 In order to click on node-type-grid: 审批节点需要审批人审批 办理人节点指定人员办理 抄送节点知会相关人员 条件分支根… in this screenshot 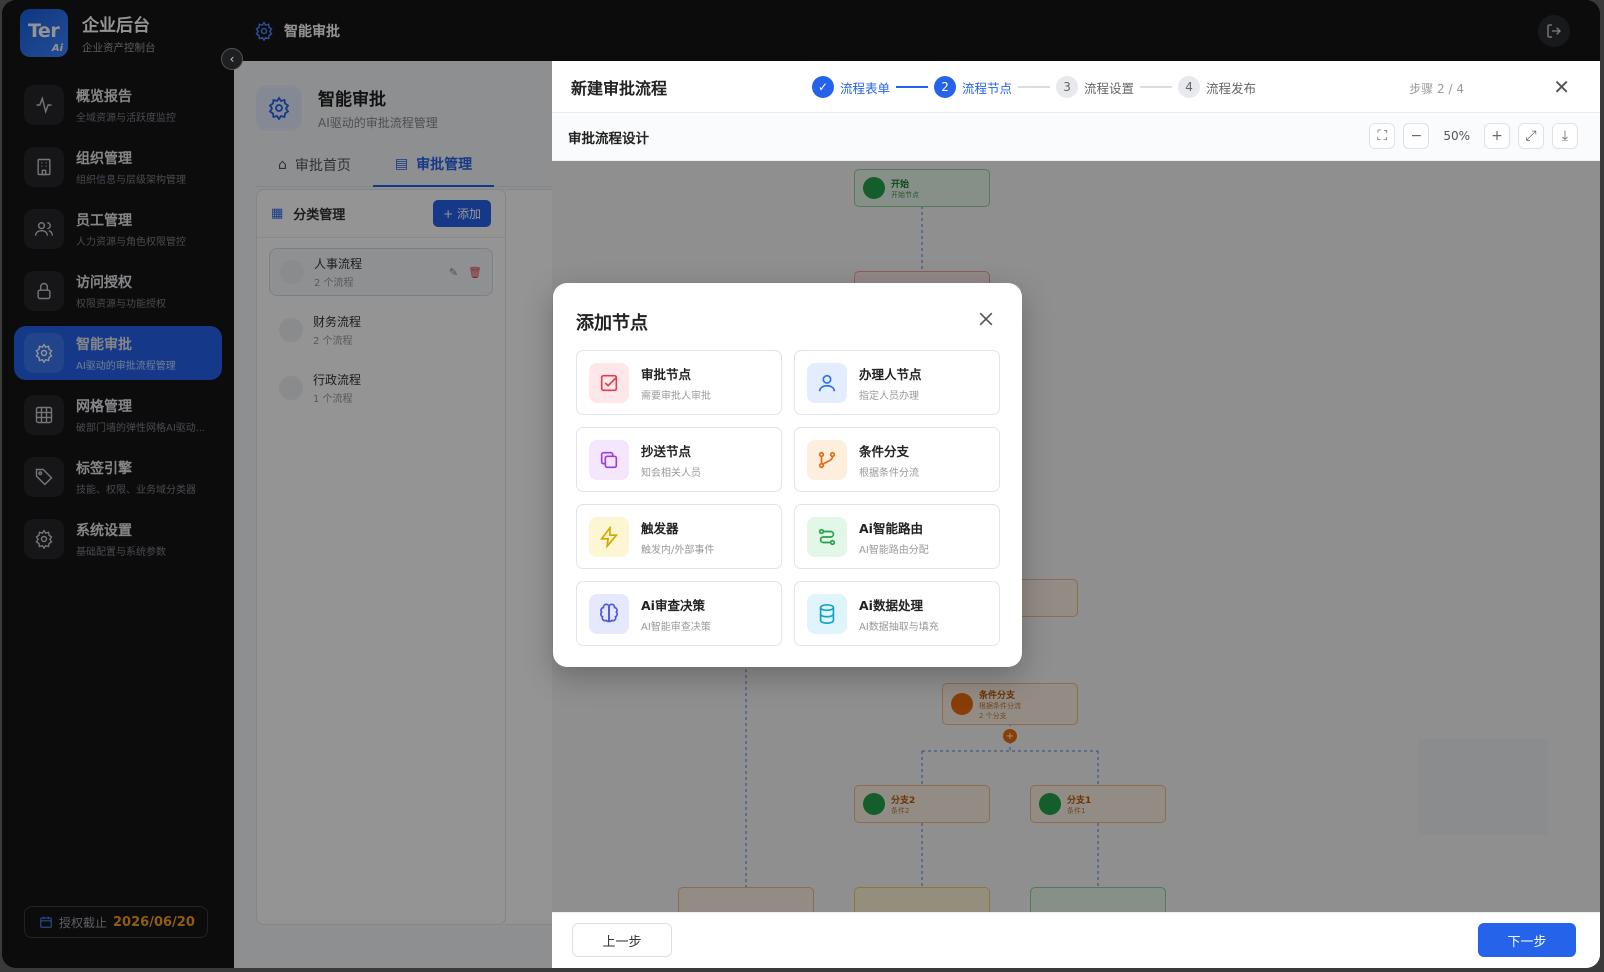, I will do `click(788, 498)`.